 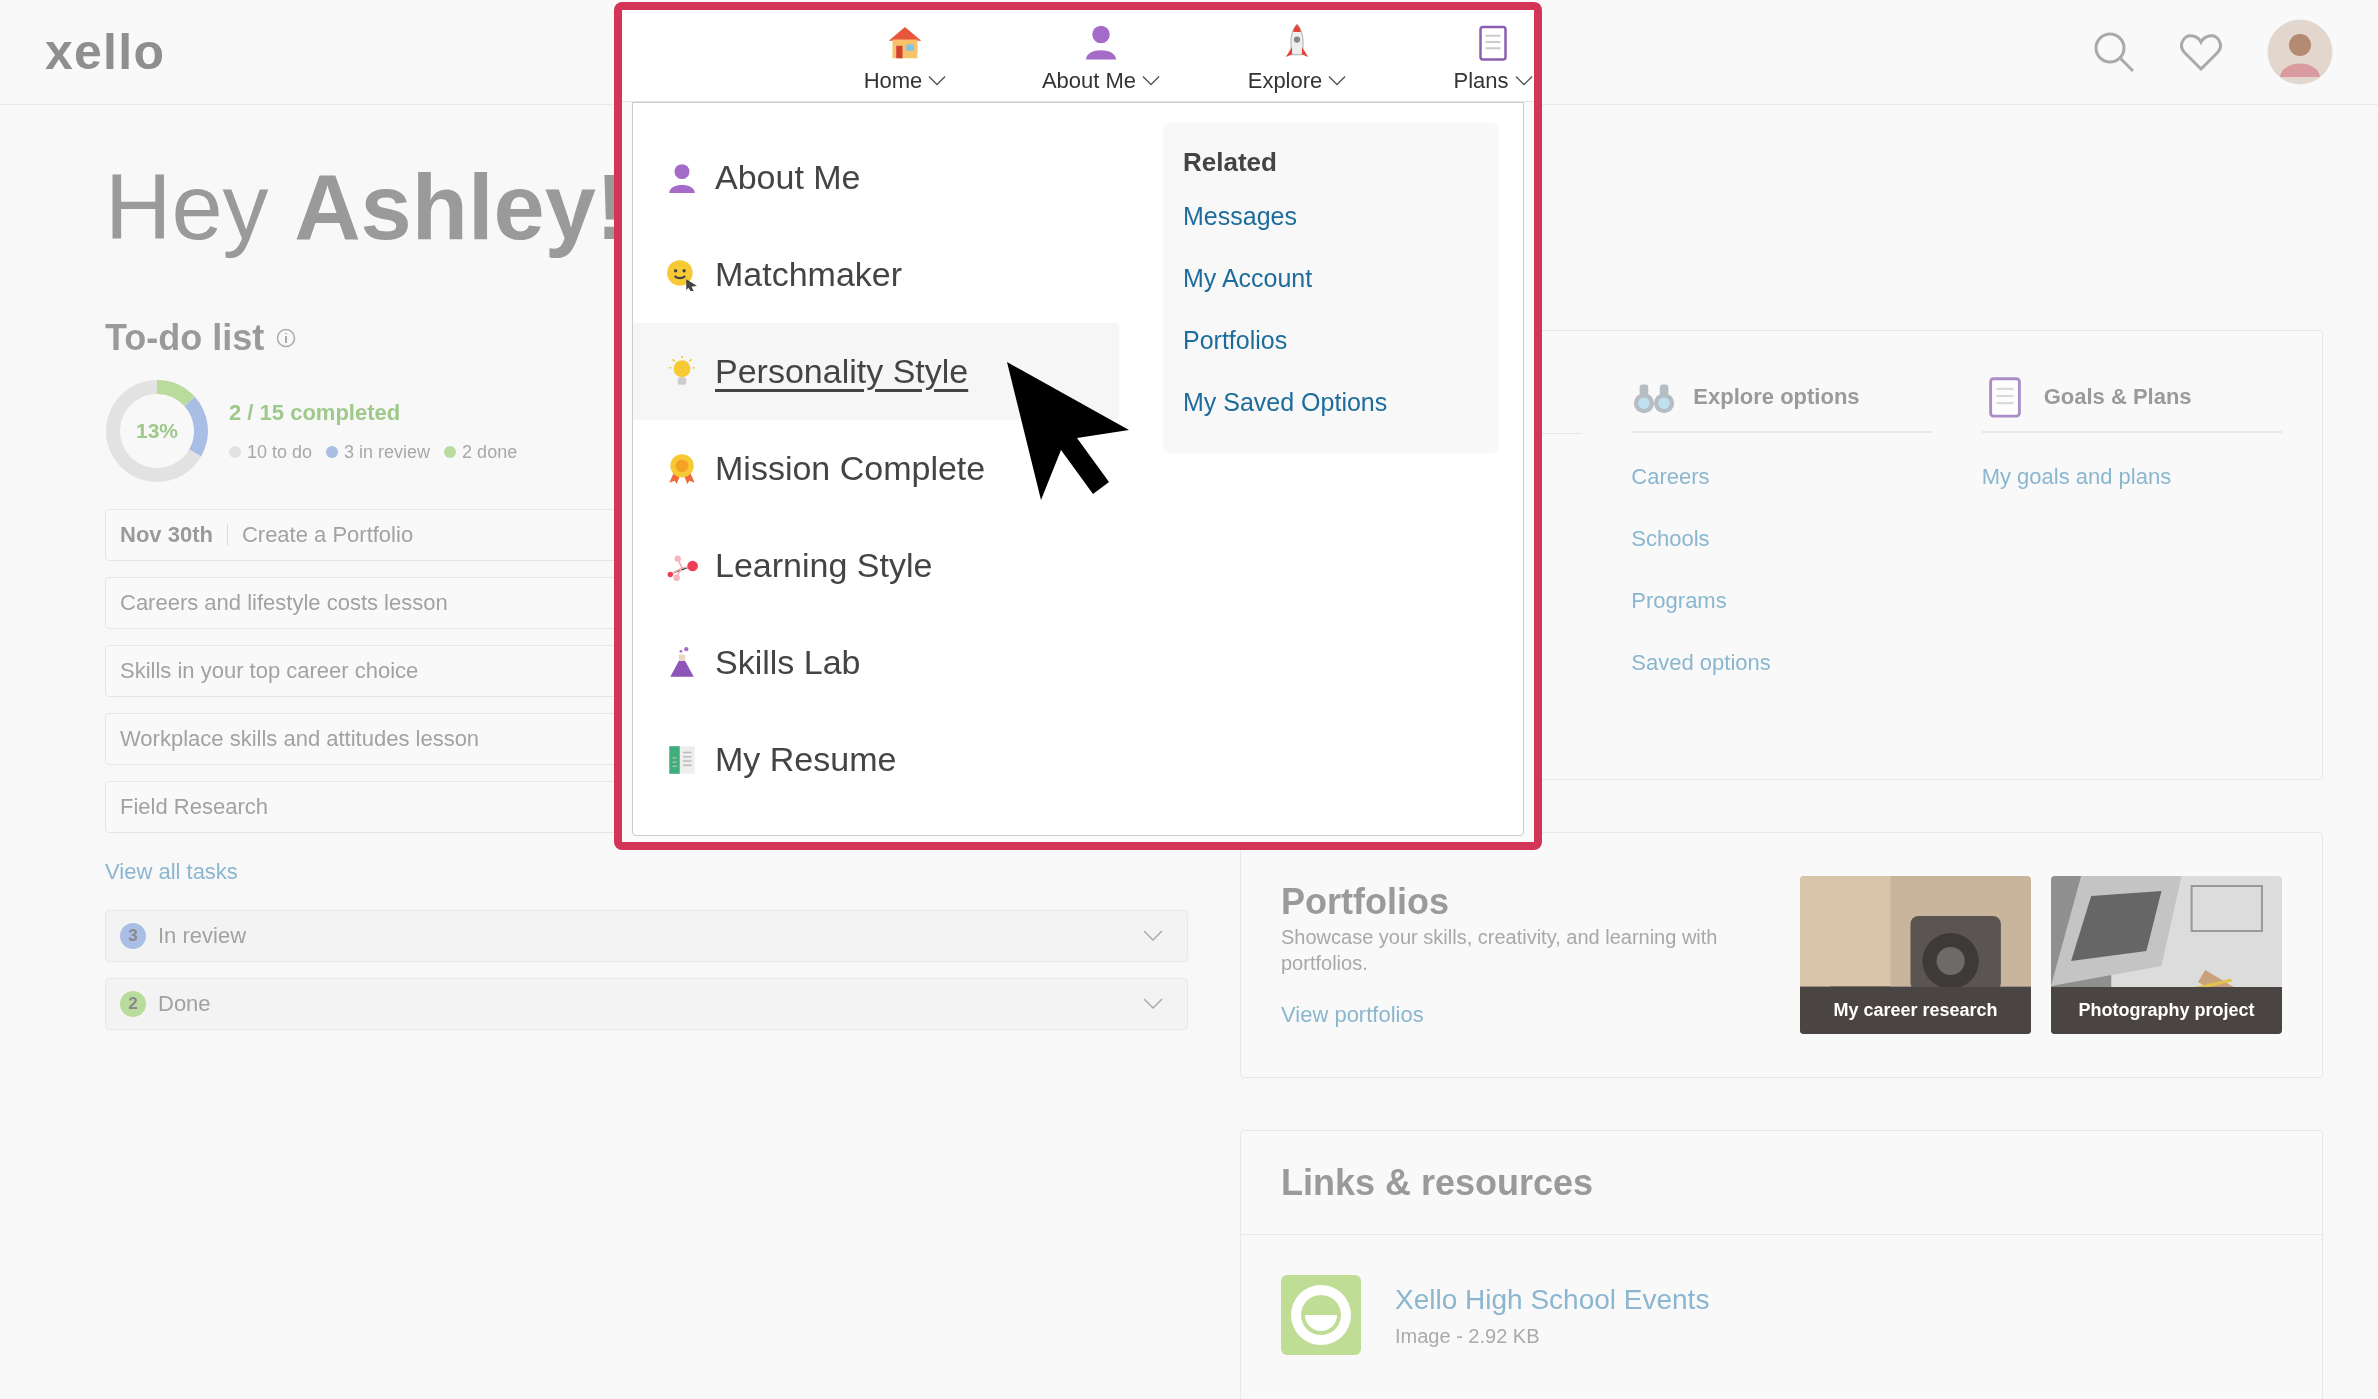 I want to click on section-title: Explore options, so click(x=1776, y=396).